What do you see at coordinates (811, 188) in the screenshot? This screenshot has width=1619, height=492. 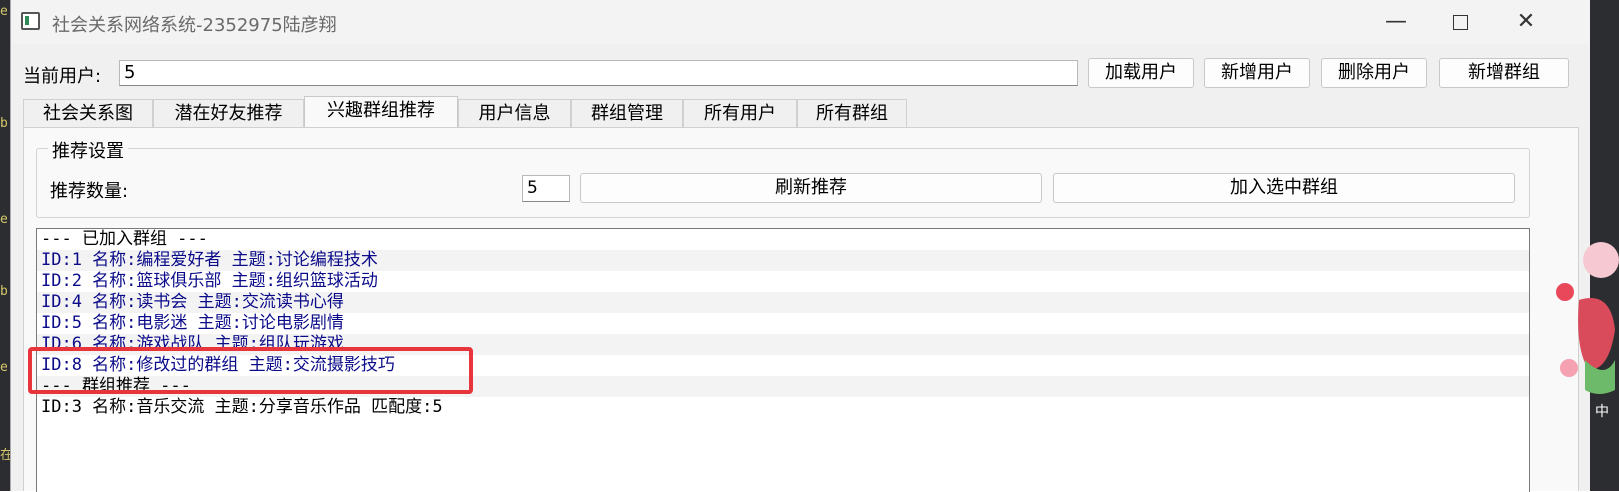 I see `refresh-recommend-button: 刷新推荐` at bounding box center [811, 188].